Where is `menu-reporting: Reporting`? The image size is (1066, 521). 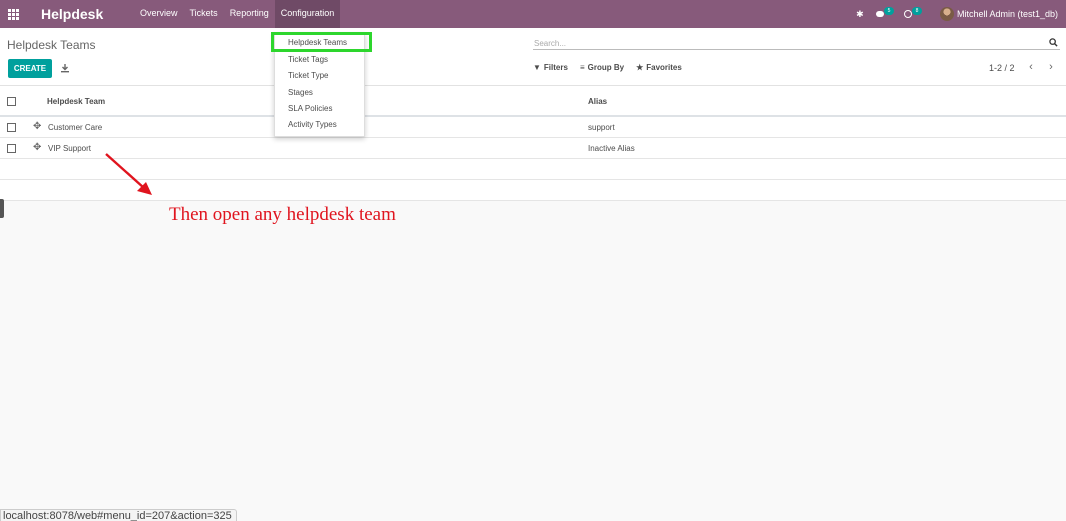 menu-reporting: Reporting is located at coordinates (249, 14).